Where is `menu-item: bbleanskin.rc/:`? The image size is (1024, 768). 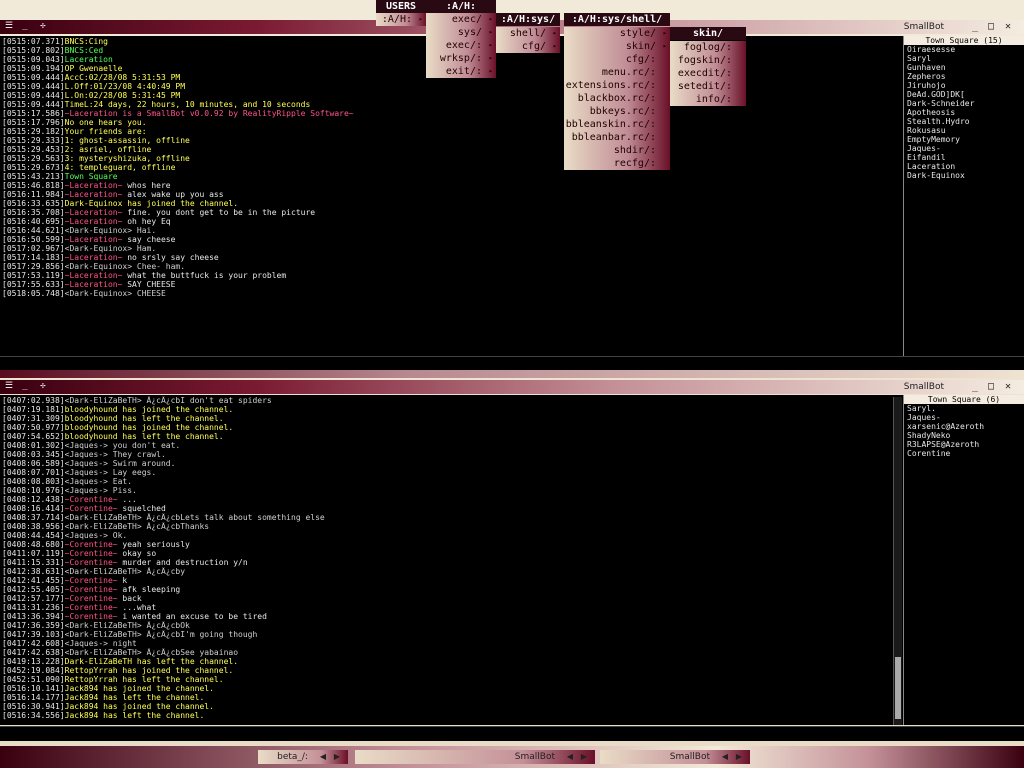
menu-item: bbleanskin.rc/: is located at coordinates (617, 124).